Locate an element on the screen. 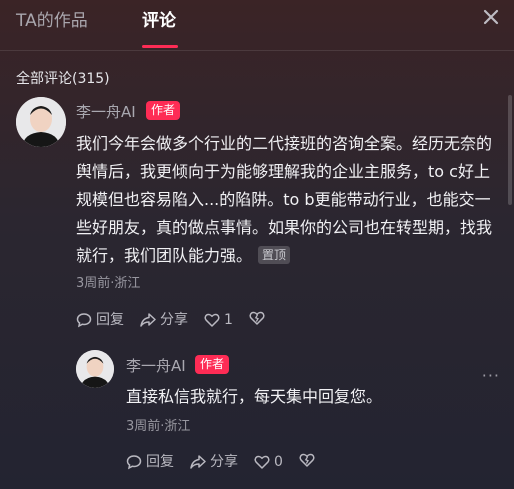  like-button: 0 is located at coordinates (268, 462).